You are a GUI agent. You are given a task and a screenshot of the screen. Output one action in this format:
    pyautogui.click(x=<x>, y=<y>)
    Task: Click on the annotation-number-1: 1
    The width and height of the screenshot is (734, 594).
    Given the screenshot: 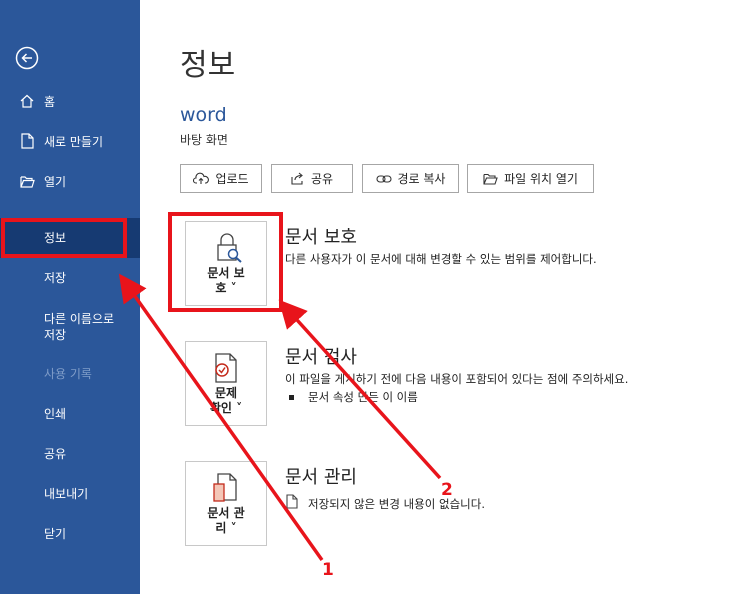 What is the action you would take?
    pyautogui.click(x=328, y=570)
    